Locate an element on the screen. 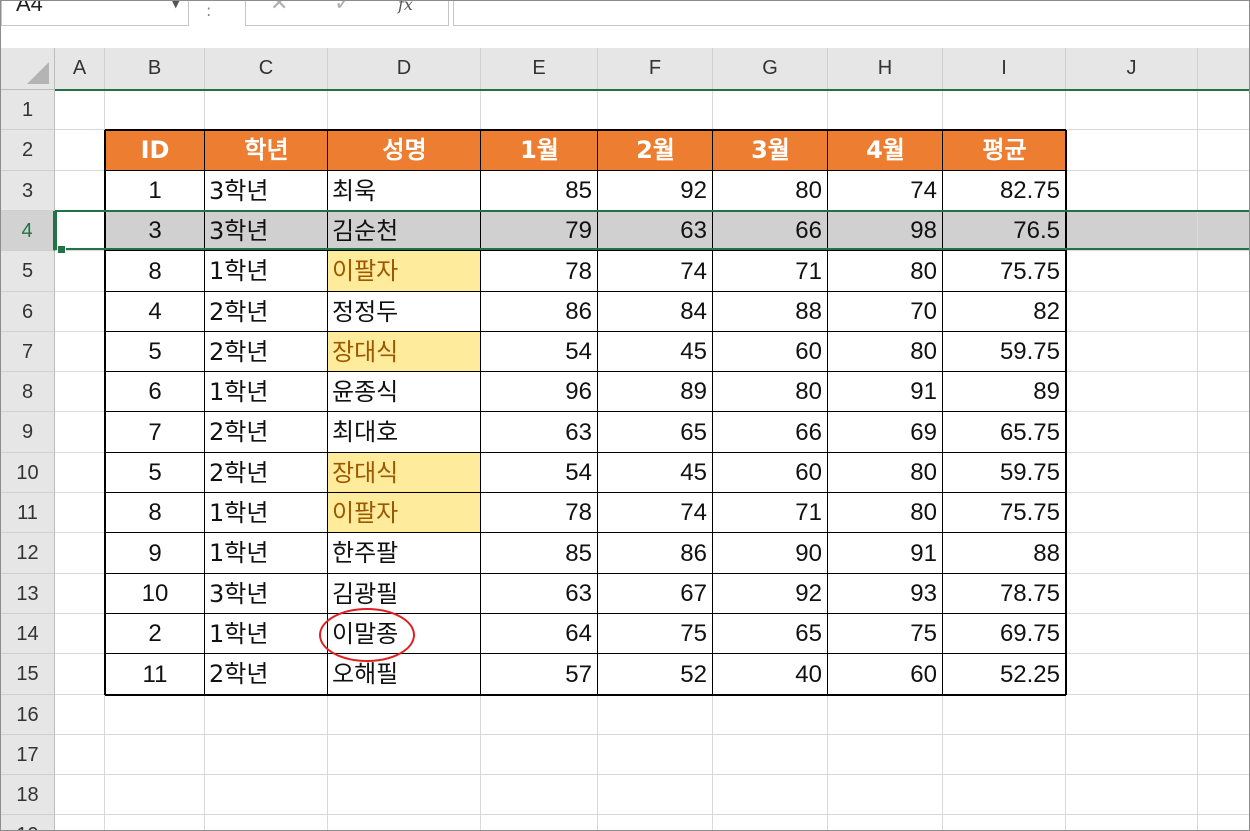 Image resolution: width=1250 pixels, height=831 pixels. table-cell-avg: 88 is located at coordinates (1004, 553).